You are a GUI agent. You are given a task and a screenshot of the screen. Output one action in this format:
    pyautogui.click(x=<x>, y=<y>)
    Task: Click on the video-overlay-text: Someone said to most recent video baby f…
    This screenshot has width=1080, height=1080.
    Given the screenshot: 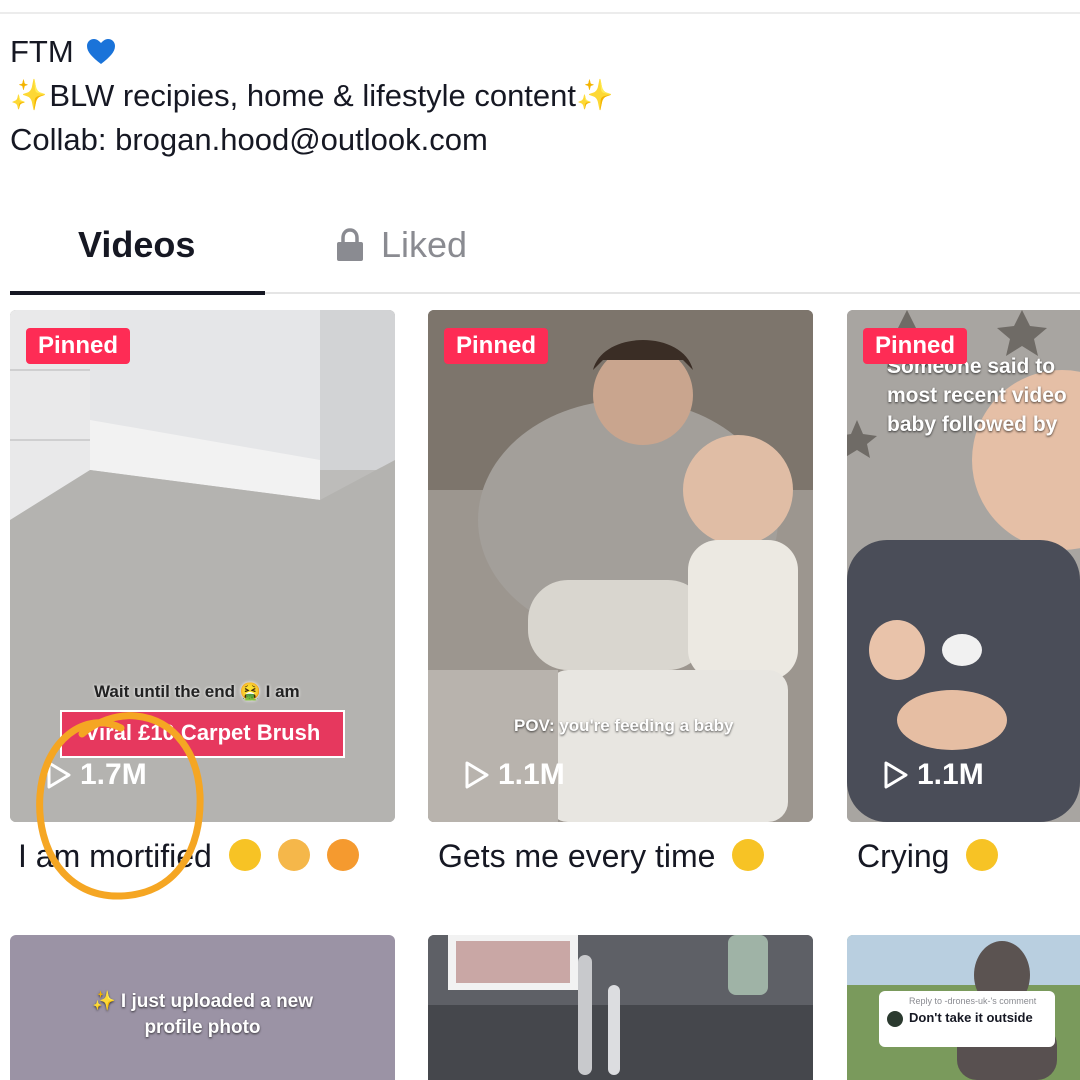 What is the action you would take?
    pyautogui.click(x=977, y=395)
    